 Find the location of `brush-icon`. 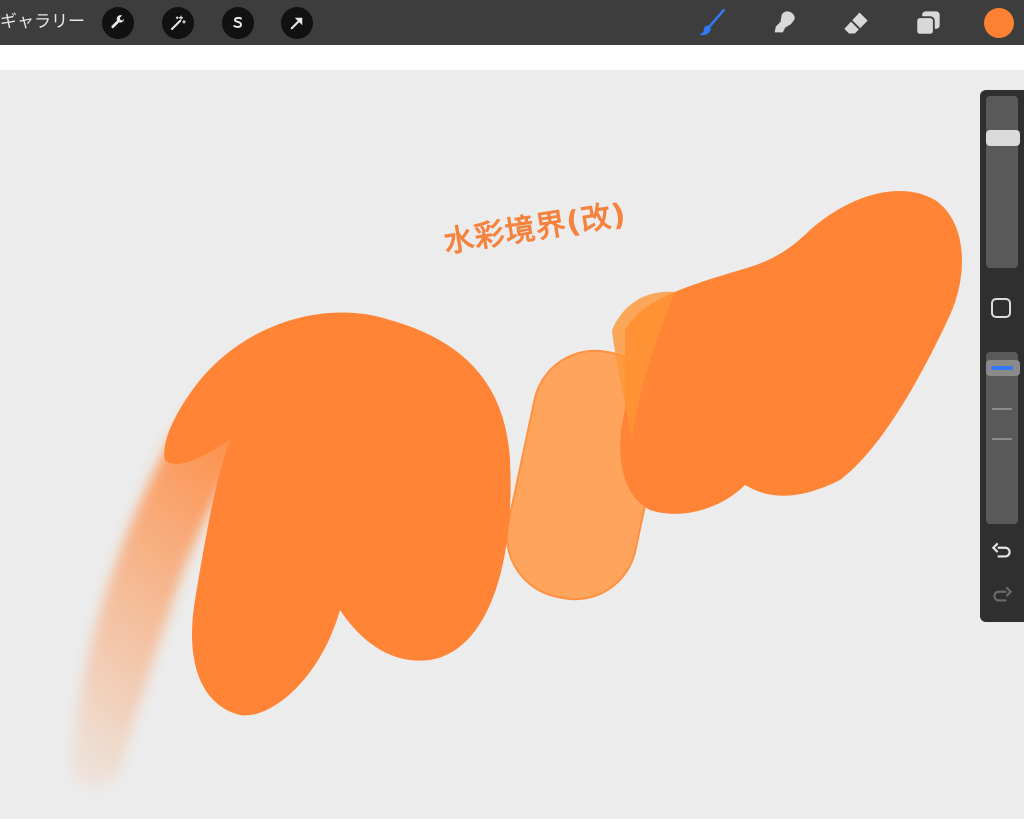

brush-icon is located at coordinates (712, 22).